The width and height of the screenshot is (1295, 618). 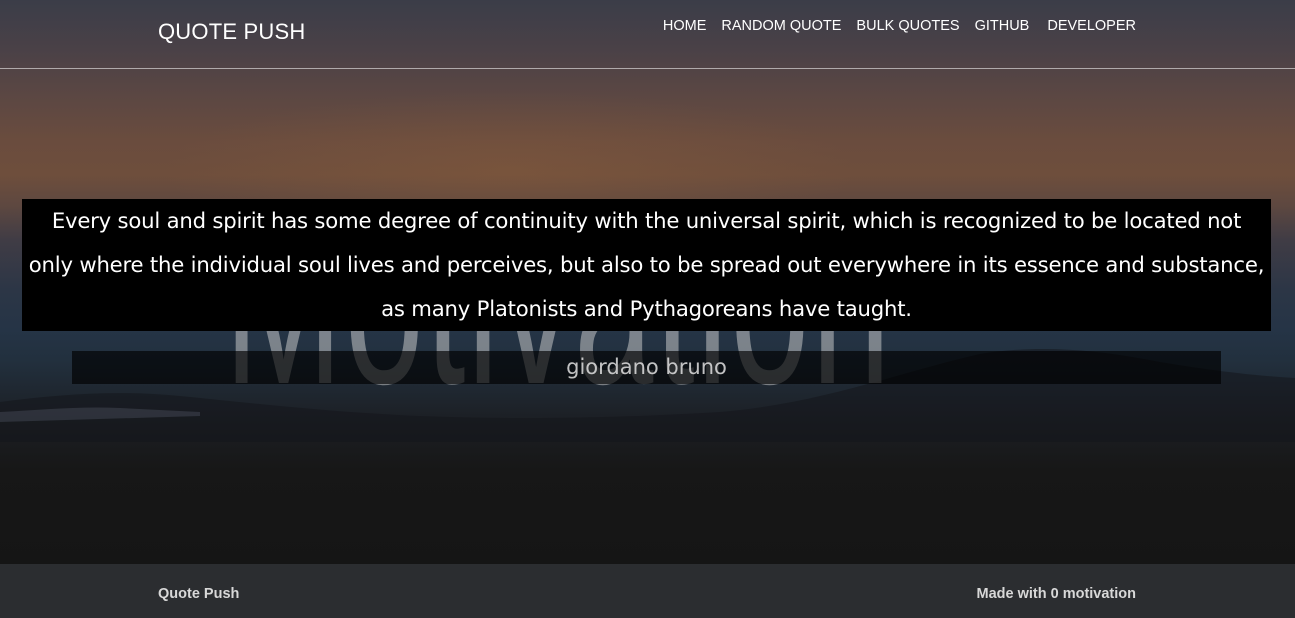 What do you see at coordinates (1056, 594) in the screenshot?
I see `footer-credit: Made with 0 motivation` at bounding box center [1056, 594].